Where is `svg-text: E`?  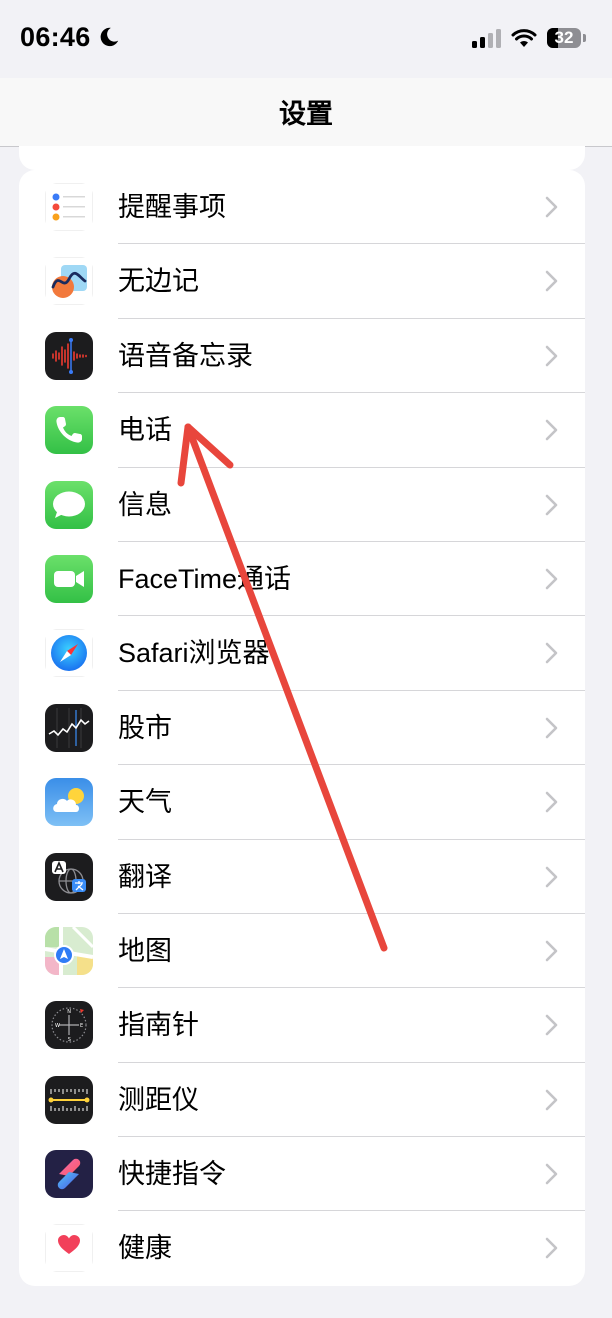
svg-text: E is located at coordinates (81, 1026).